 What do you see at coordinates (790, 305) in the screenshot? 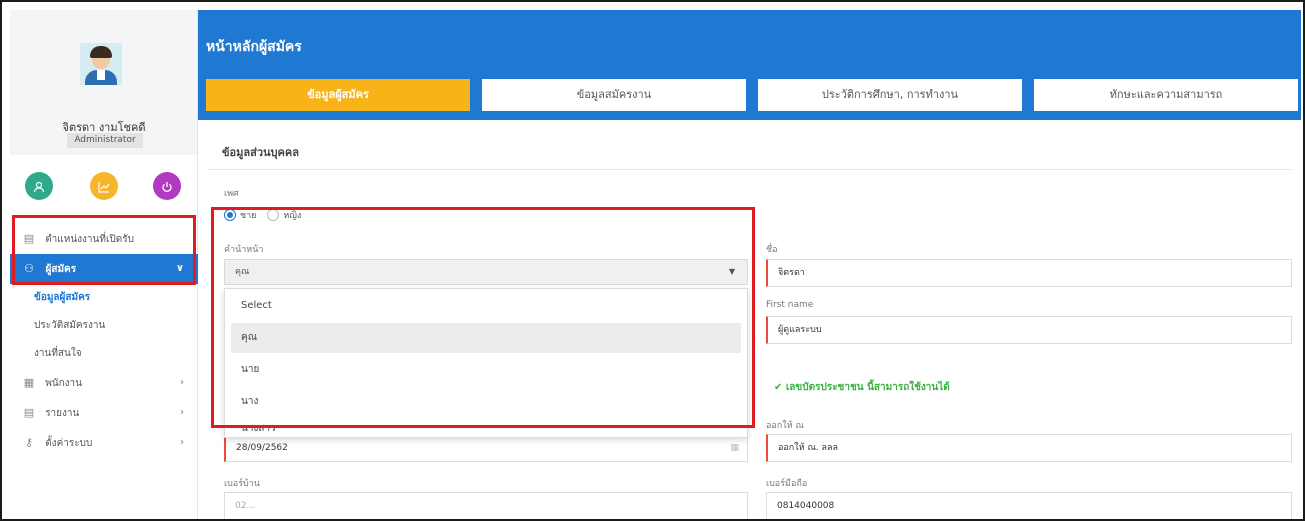
I see `first-name-en-label: First name` at bounding box center [790, 305].